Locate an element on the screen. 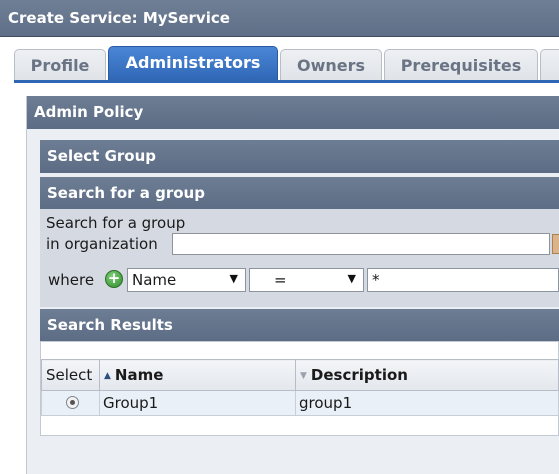  group-radio is located at coordinates (72, 402).